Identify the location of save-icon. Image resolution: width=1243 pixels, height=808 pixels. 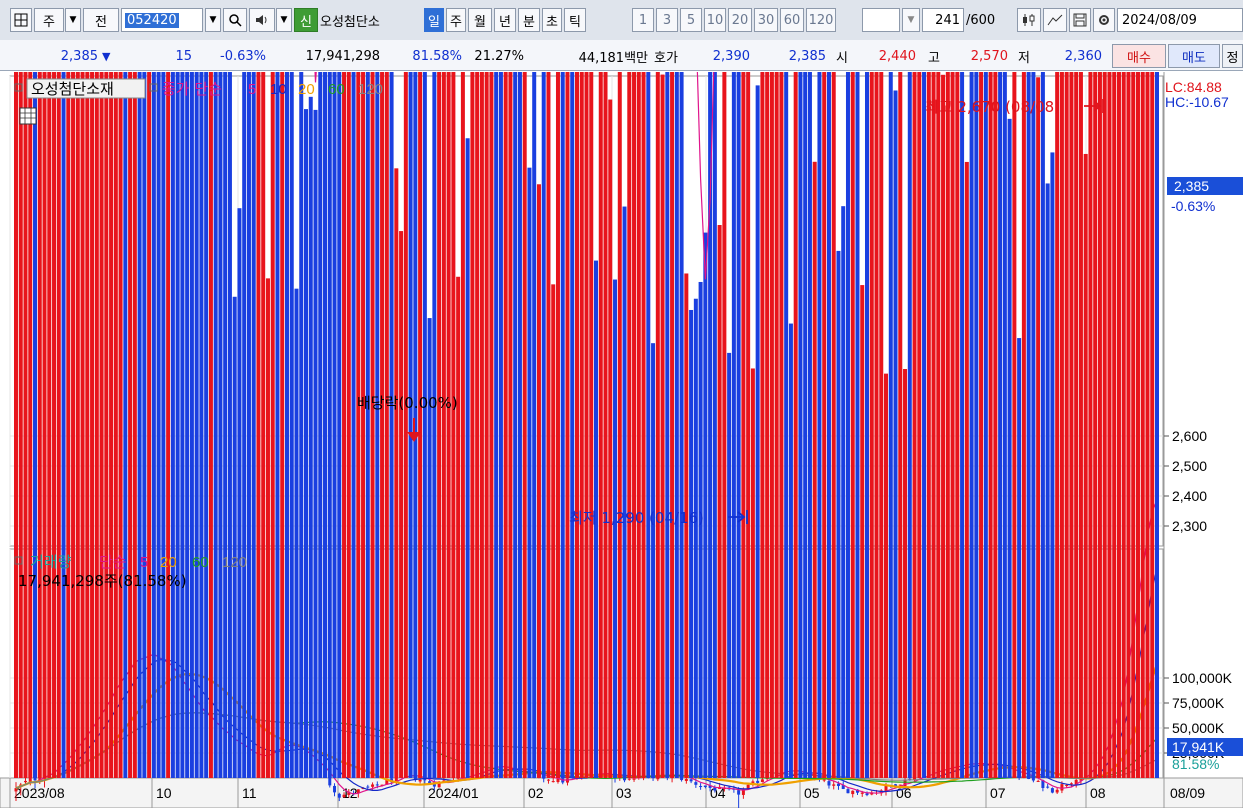
(1080, 20).